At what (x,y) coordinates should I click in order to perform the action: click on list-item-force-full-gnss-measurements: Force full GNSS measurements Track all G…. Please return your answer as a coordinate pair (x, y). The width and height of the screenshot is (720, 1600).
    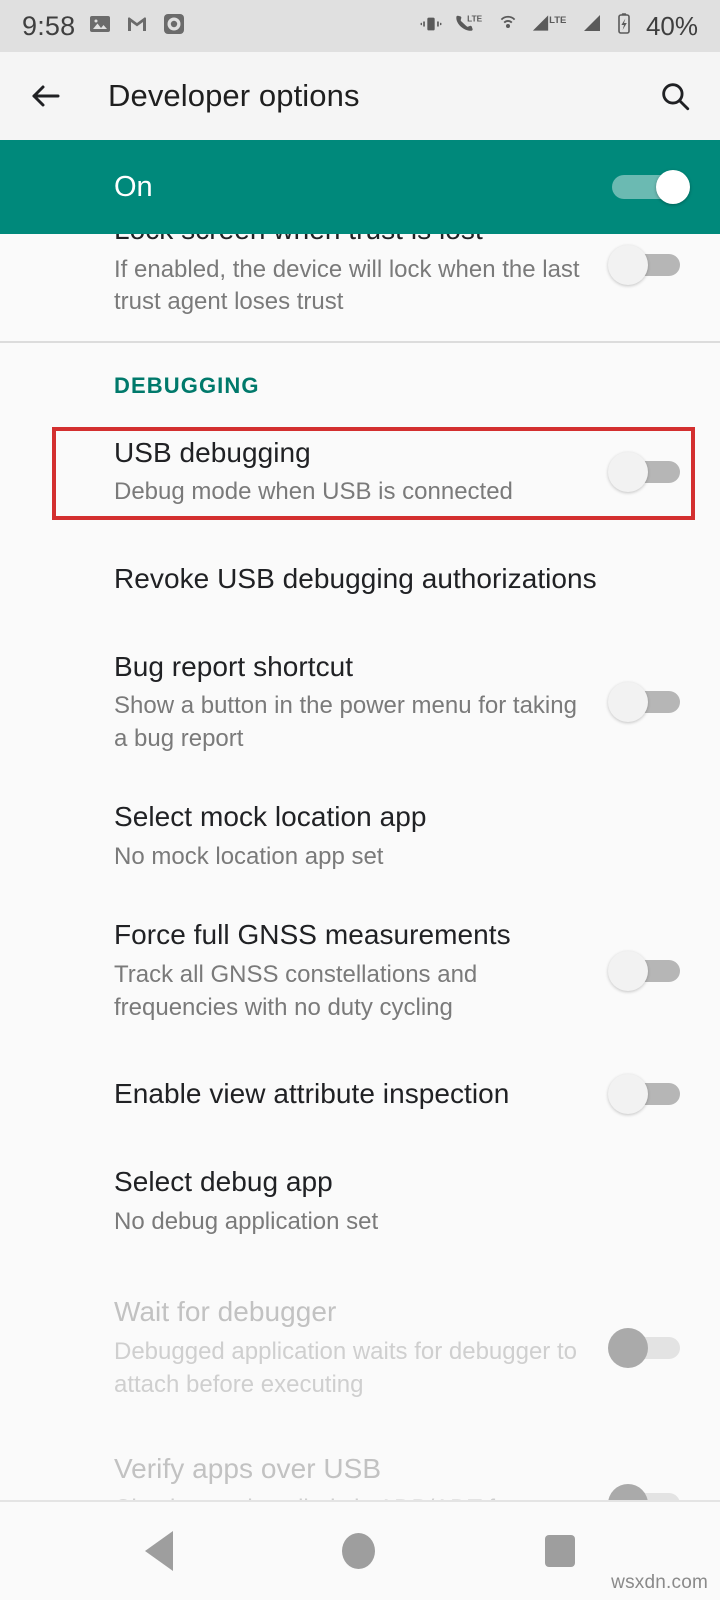
    Looking at the image, I should click on (360, 970).